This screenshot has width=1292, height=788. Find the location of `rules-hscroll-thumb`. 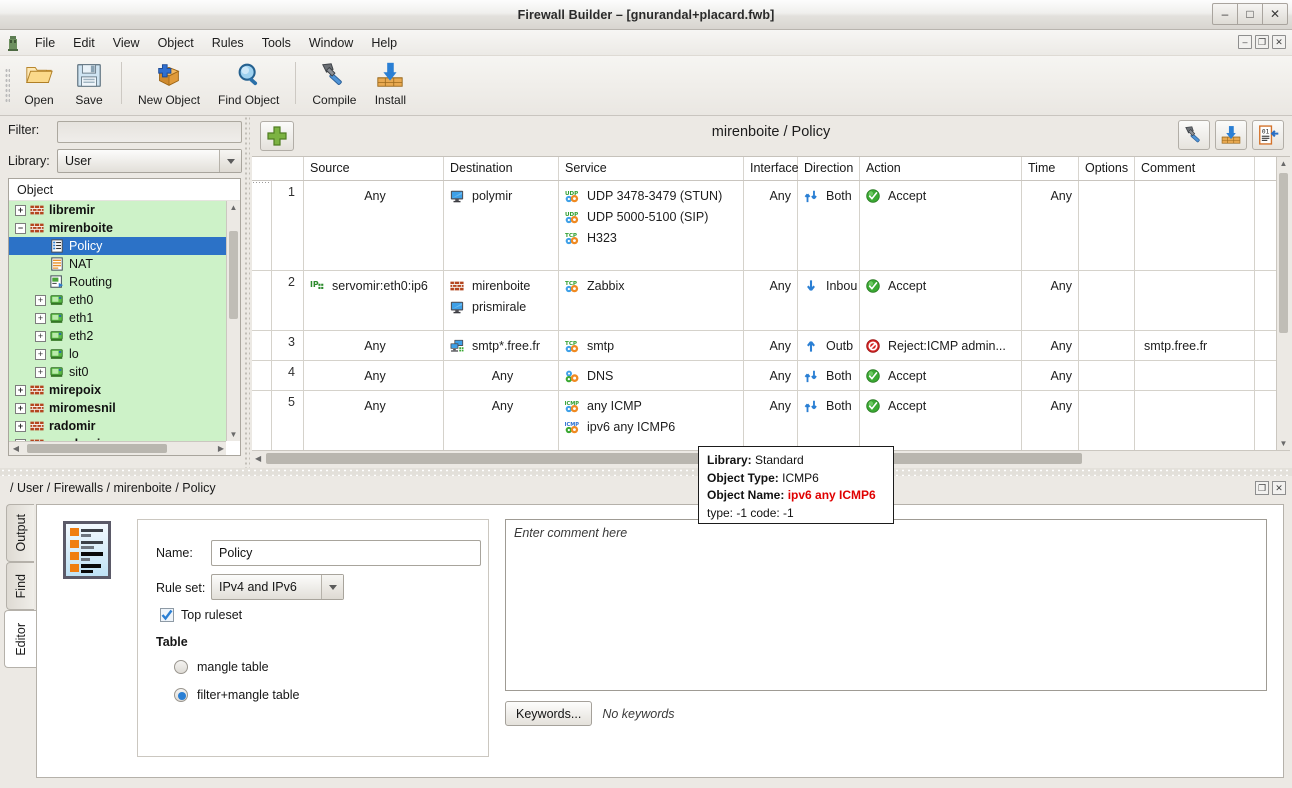

rules-hscroll-thumb is located at coordinates (674, 458).